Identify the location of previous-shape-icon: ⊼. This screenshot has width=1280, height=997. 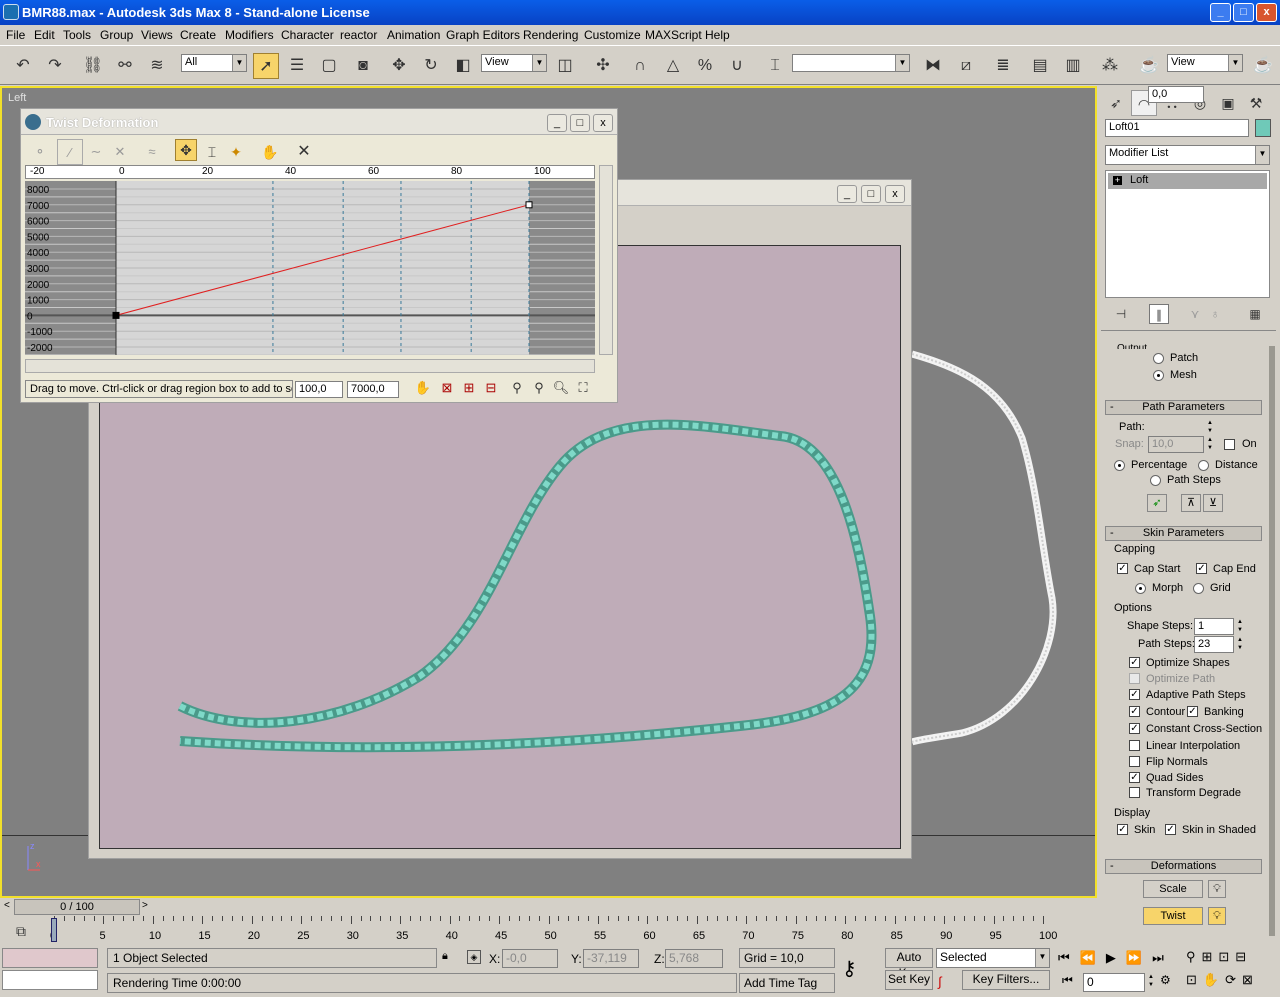
(1191, 503).